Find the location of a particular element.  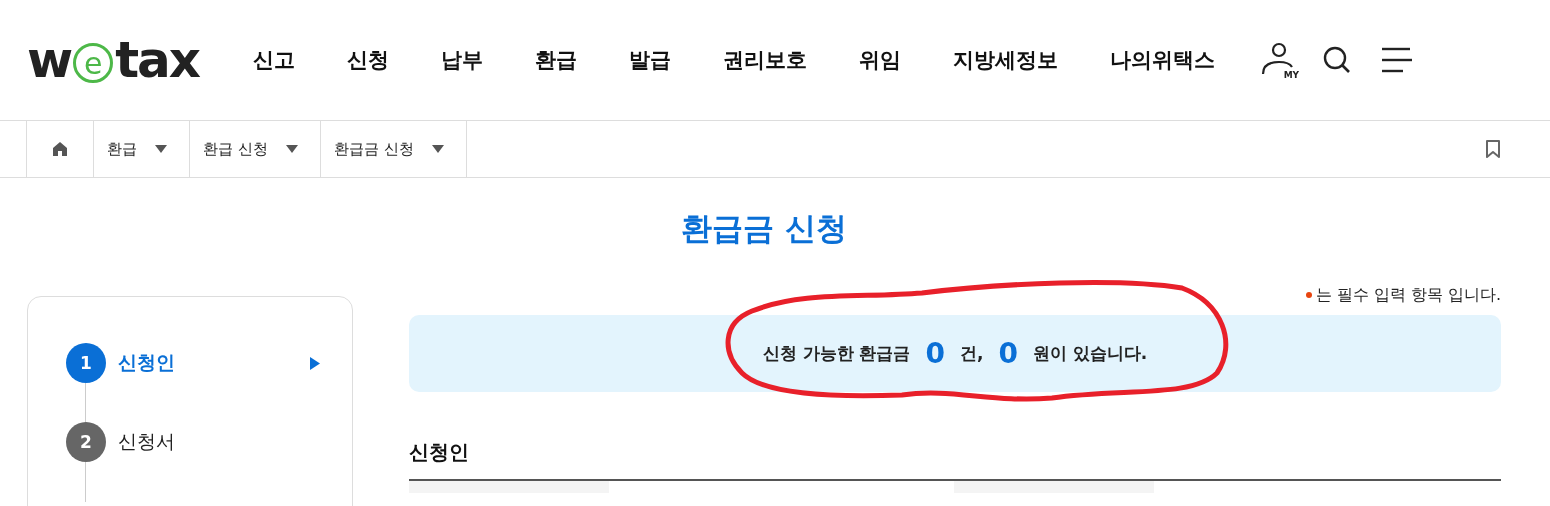

summary-text: 건, is located at coordinates (972, 353).